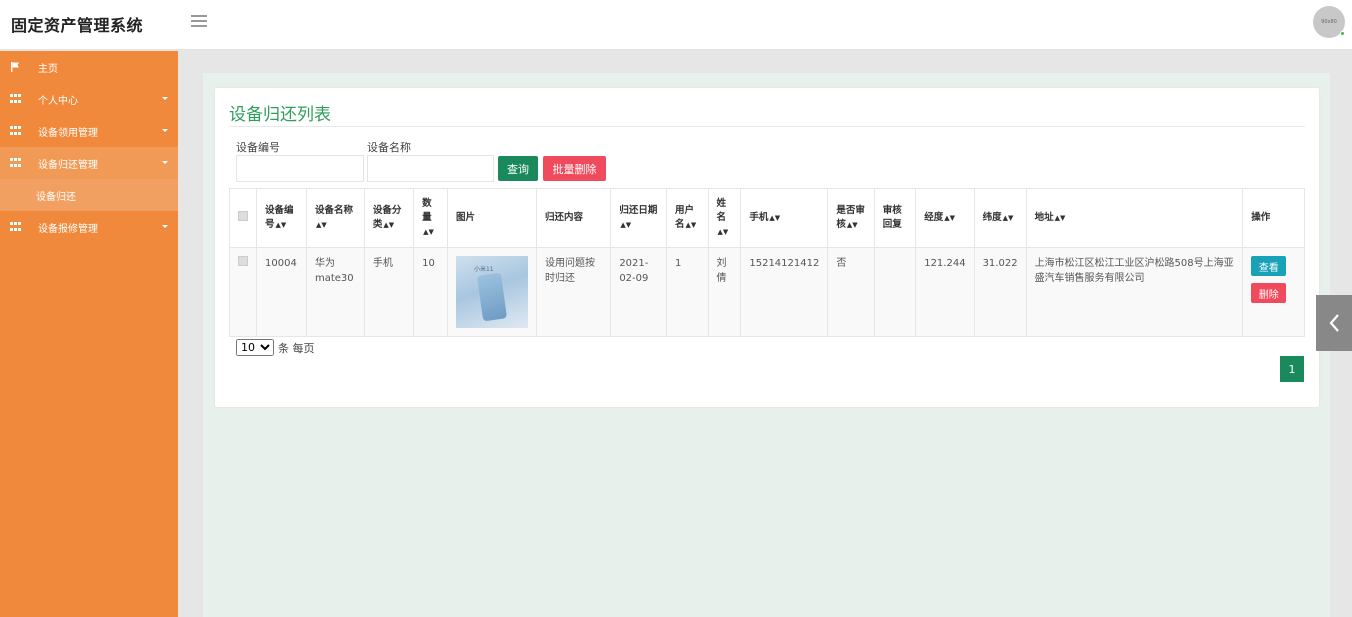  I want to click on select-all-checkbox, so click(243, 215).